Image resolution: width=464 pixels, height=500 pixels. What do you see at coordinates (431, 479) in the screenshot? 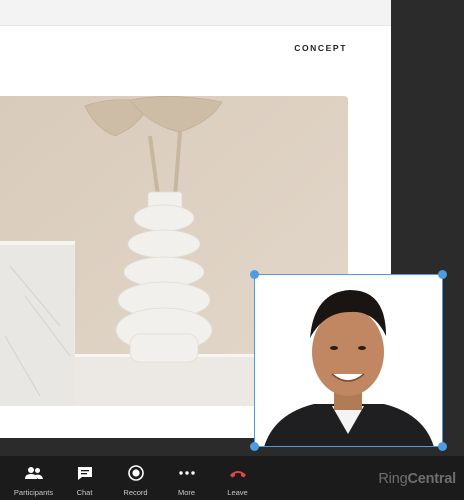
I see `brand-central: Central` at bounding box center [431, 479].